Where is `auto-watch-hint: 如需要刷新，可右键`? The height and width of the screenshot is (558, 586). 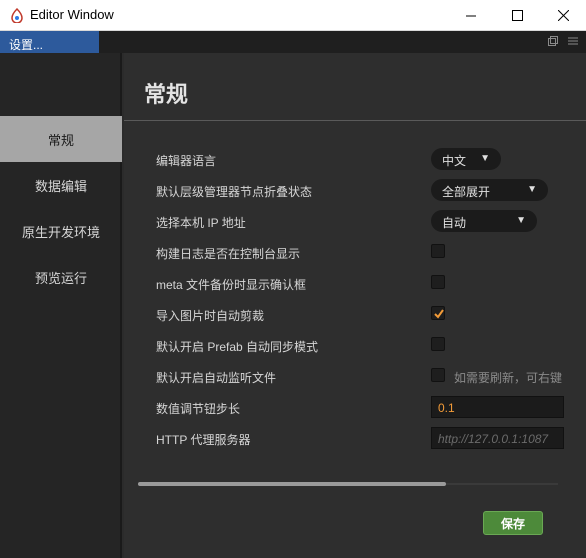 auto-watch-hint: 如需要刷新，可右键 is located at coordinates (508, 378).